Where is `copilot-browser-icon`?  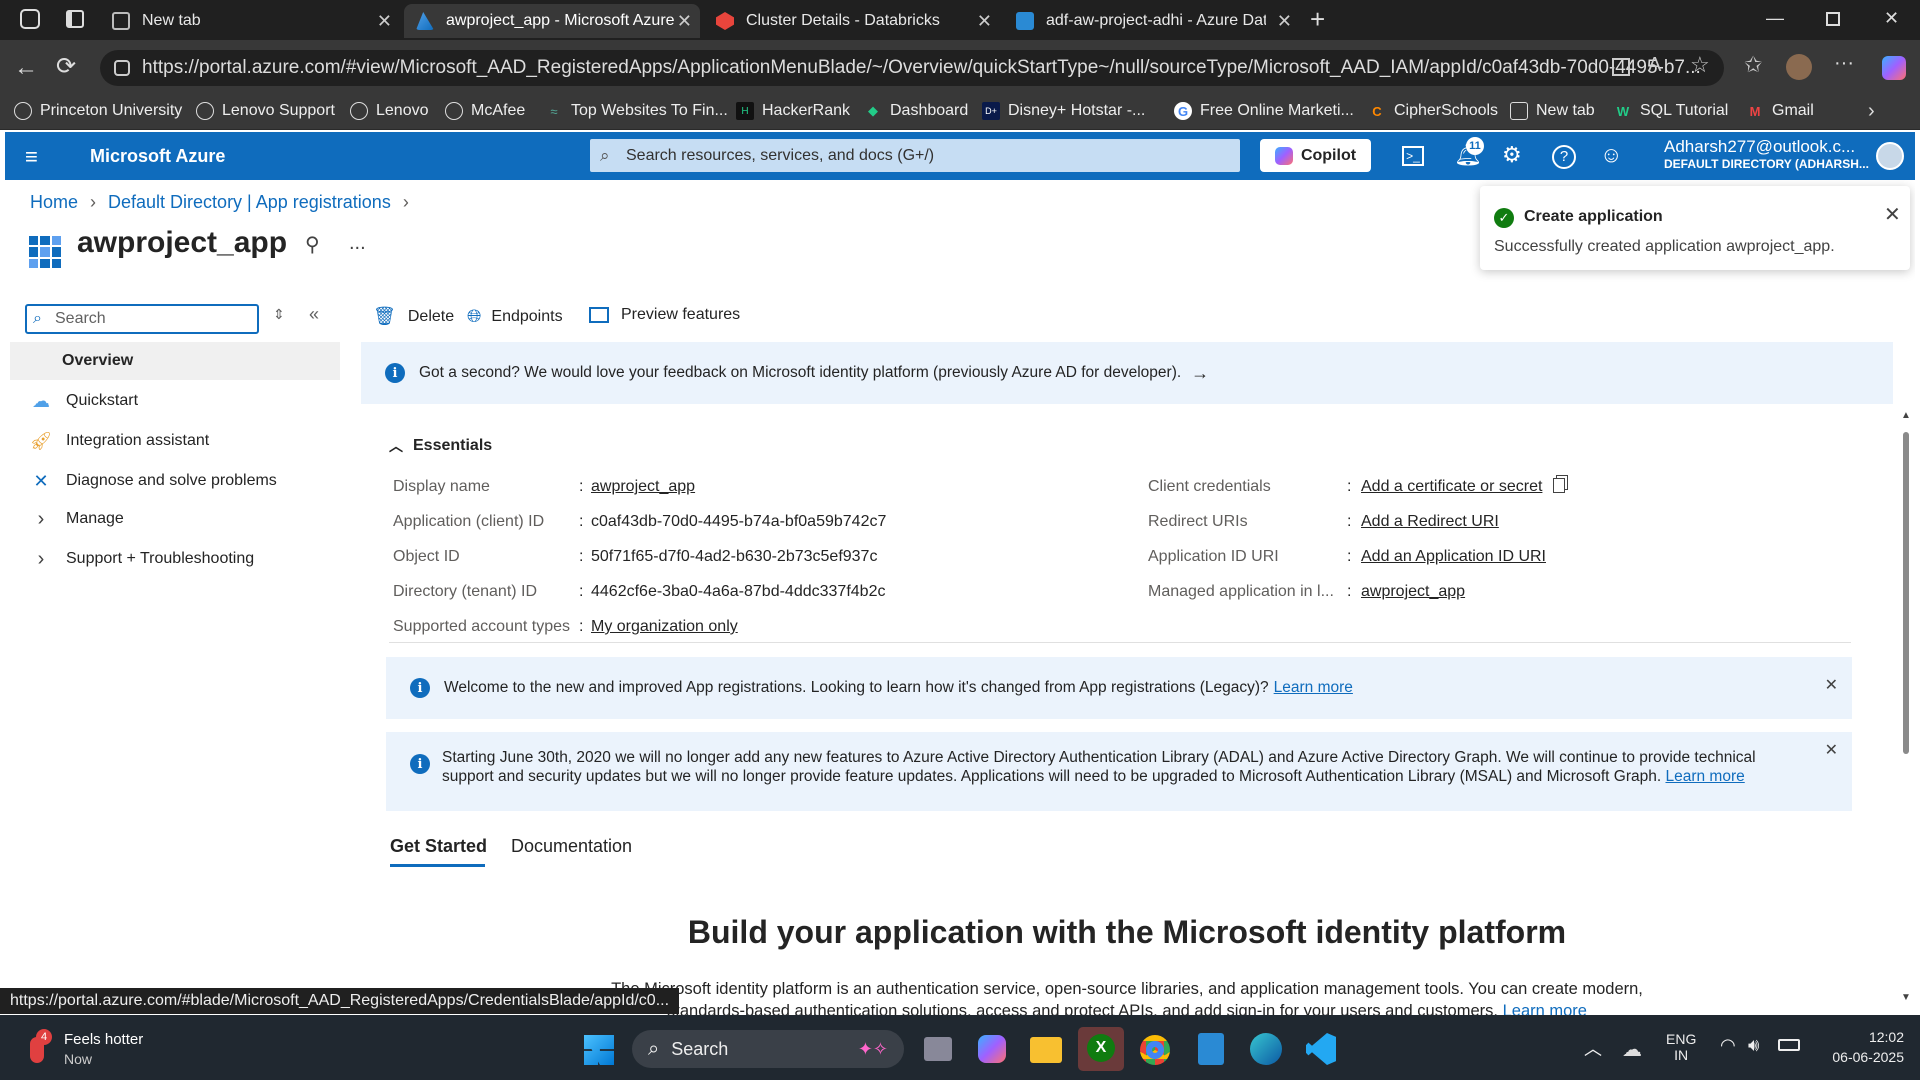 copilot-browser-icon is located at coordinates (1894, 68).